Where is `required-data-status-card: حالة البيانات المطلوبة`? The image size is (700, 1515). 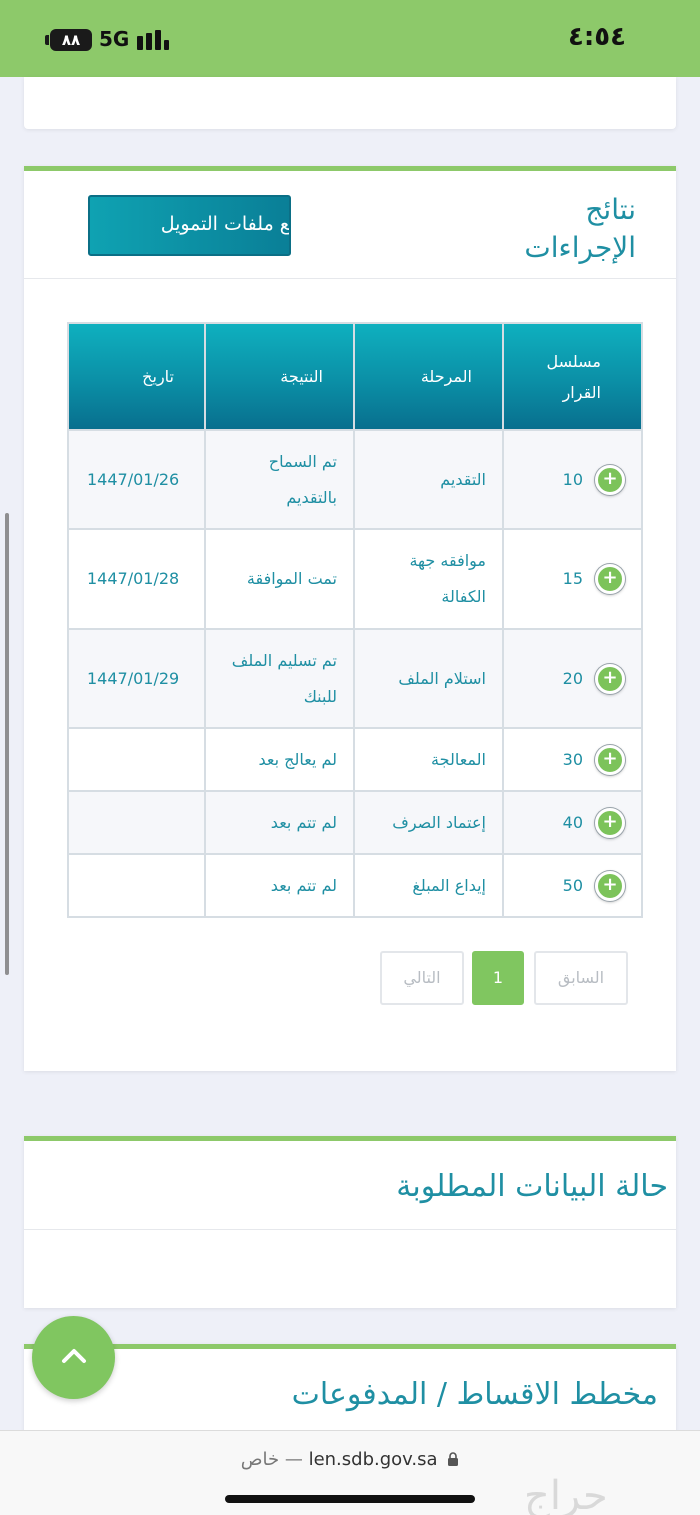
required-data-status-card: حالة البيانات المطلوبة is located at coordinates (350, 1222).